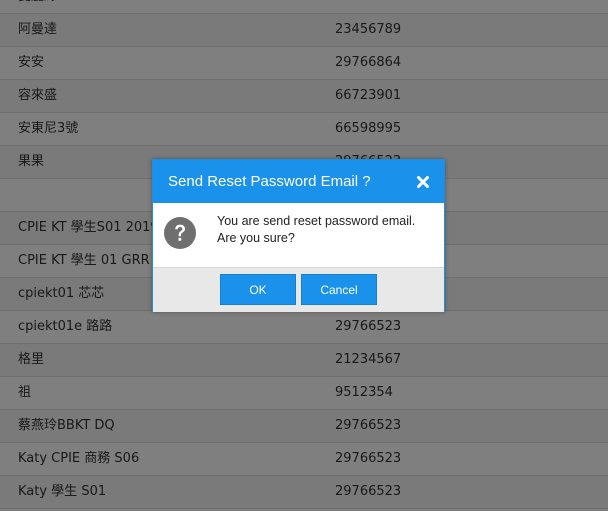  What do you see at coordinates (423, 182) in the screenshot?
I see `close-icon` at bounding box center [423, 182].